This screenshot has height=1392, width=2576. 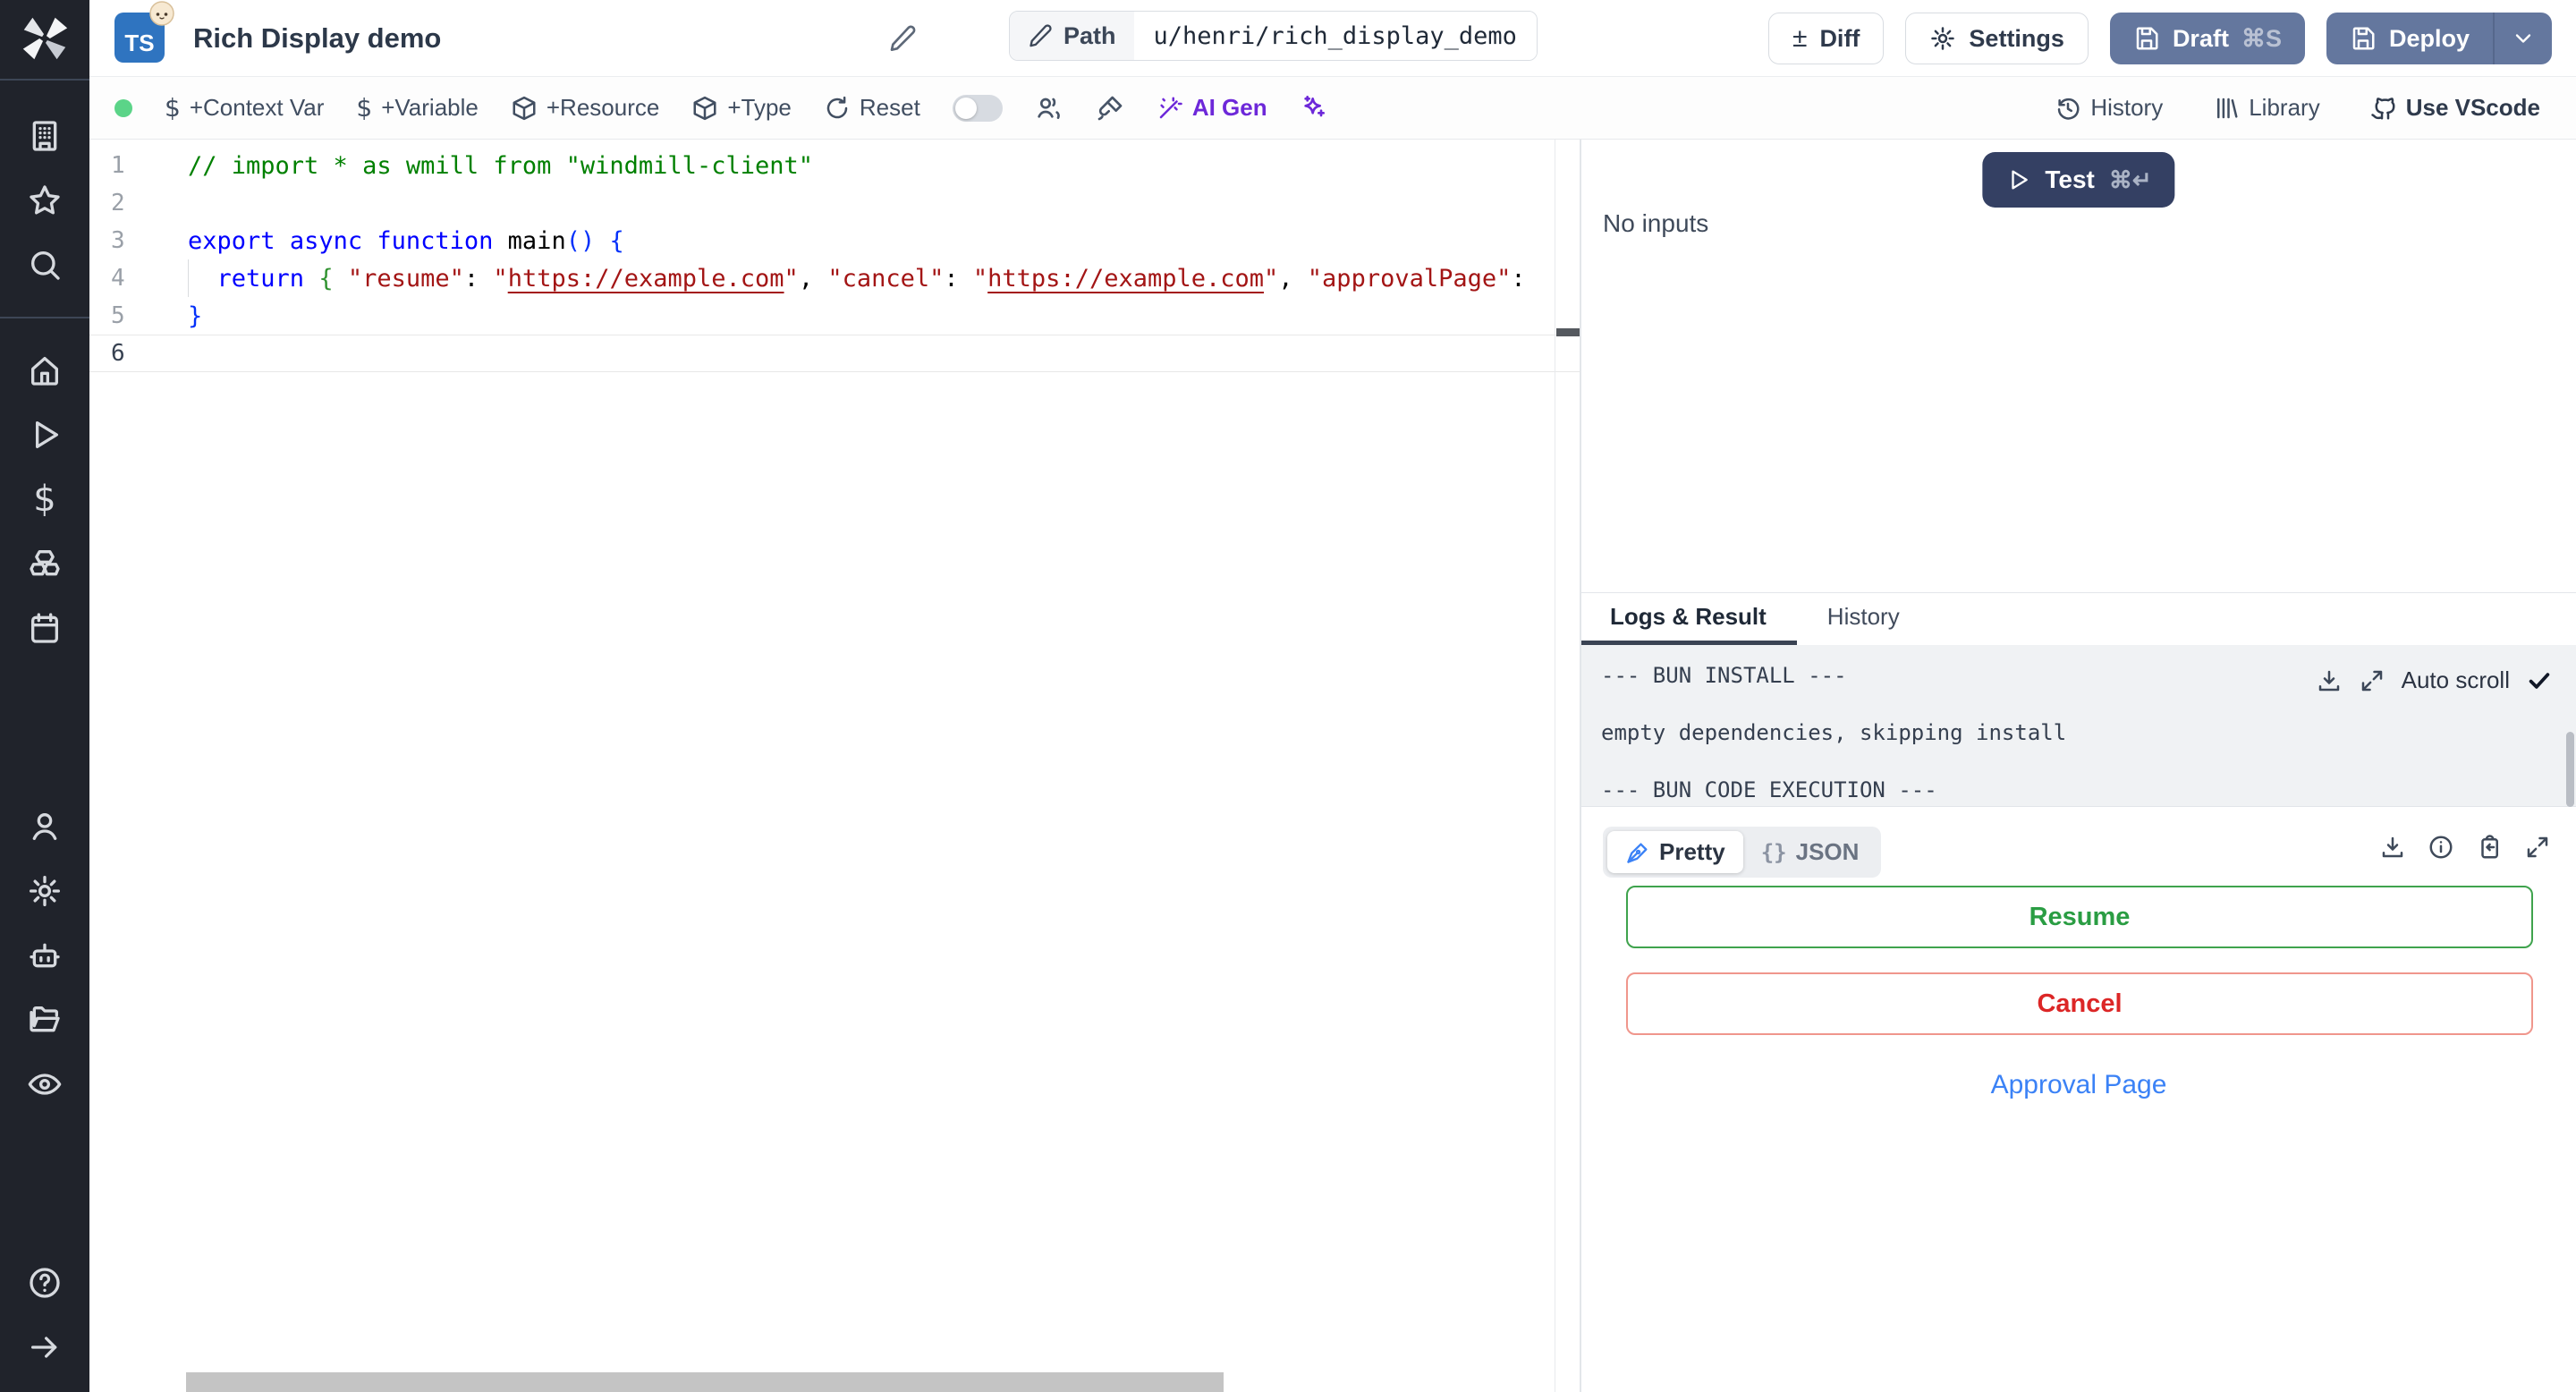 What do you see at coordinates (2409, 38) in the screenshot?
I see `deploy-button: Deploy` at bounding box center [2409, 38].